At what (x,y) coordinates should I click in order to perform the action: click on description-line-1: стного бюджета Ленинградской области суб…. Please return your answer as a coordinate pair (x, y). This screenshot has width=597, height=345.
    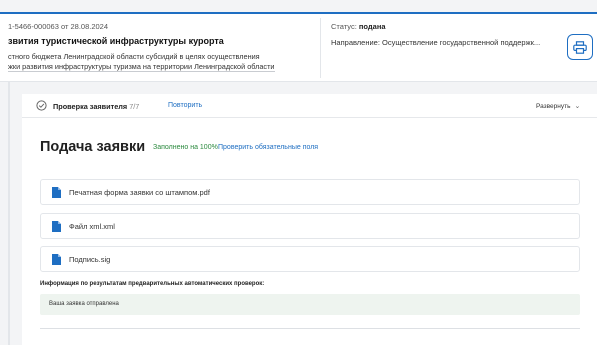
    Looking at the image, I should click on (134, 56).